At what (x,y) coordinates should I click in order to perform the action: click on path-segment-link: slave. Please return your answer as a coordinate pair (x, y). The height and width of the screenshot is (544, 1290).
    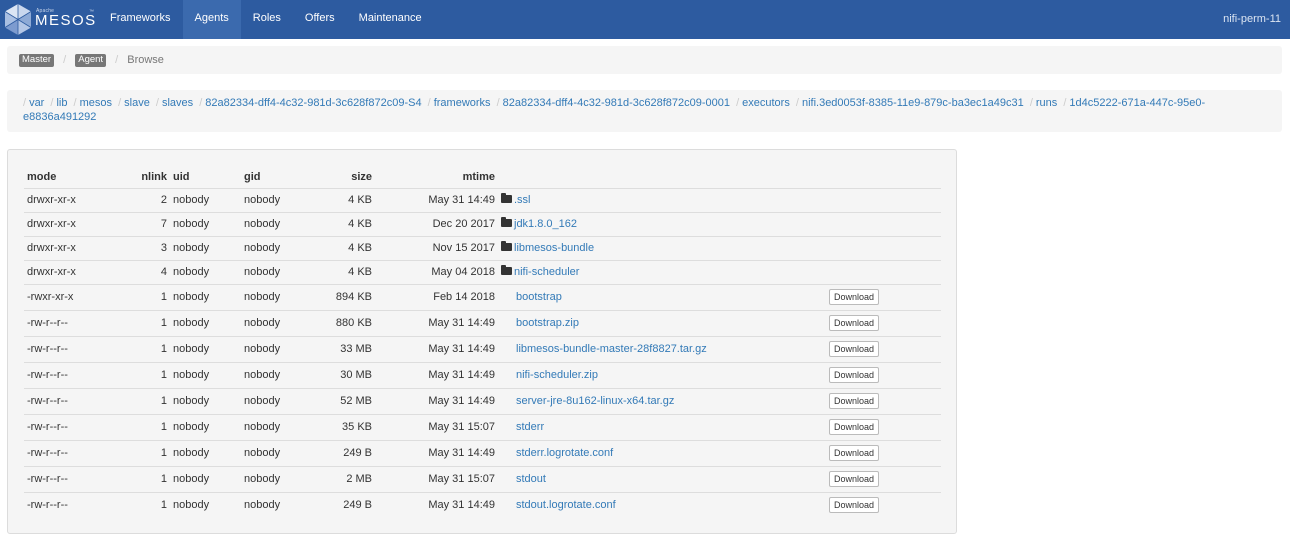
    Looking at the image, I should click on (137, 103).